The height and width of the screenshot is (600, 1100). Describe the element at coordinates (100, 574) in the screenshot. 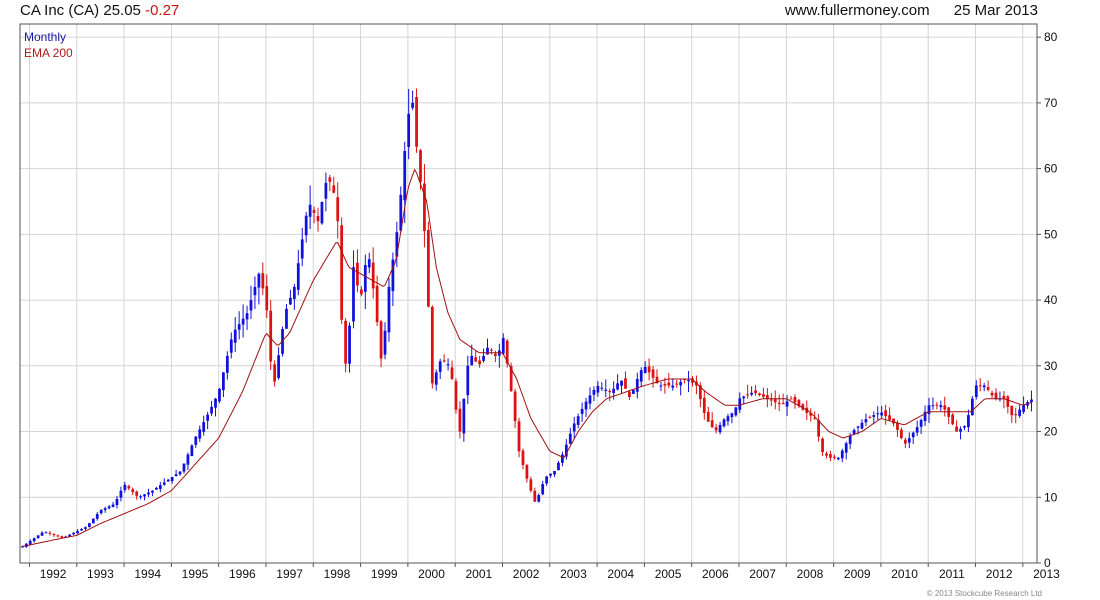

I see `x-tick-label: 1993` at that location.